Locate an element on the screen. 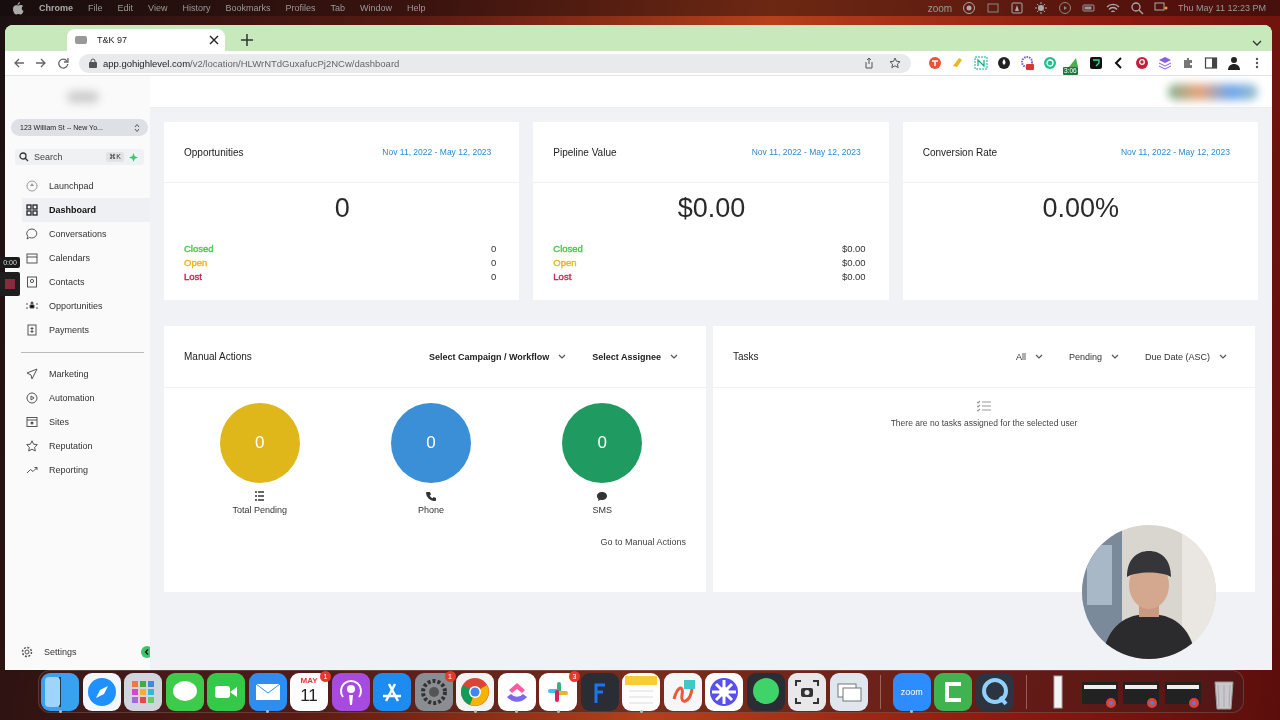  search-field: Search is located at coordinates (68, 157).